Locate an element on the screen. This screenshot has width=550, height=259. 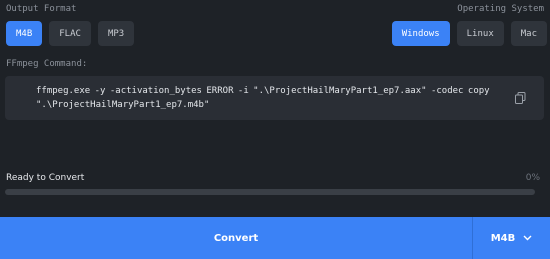
format-m4b-button: M4B is located at coordinates (24, 33).